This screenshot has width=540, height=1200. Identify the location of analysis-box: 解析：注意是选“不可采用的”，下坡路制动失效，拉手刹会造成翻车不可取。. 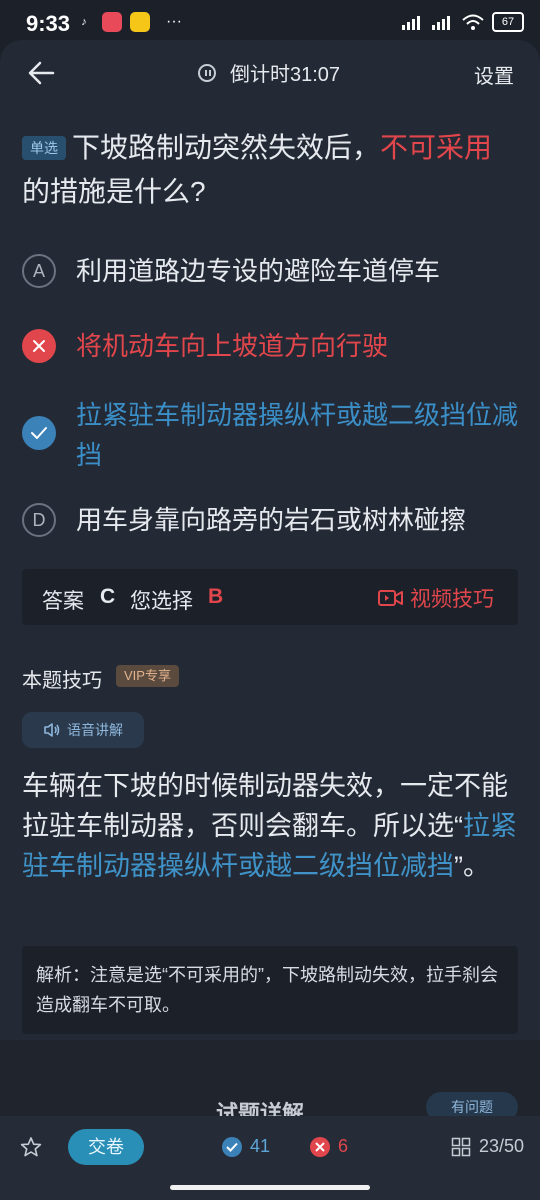
(270, 990).